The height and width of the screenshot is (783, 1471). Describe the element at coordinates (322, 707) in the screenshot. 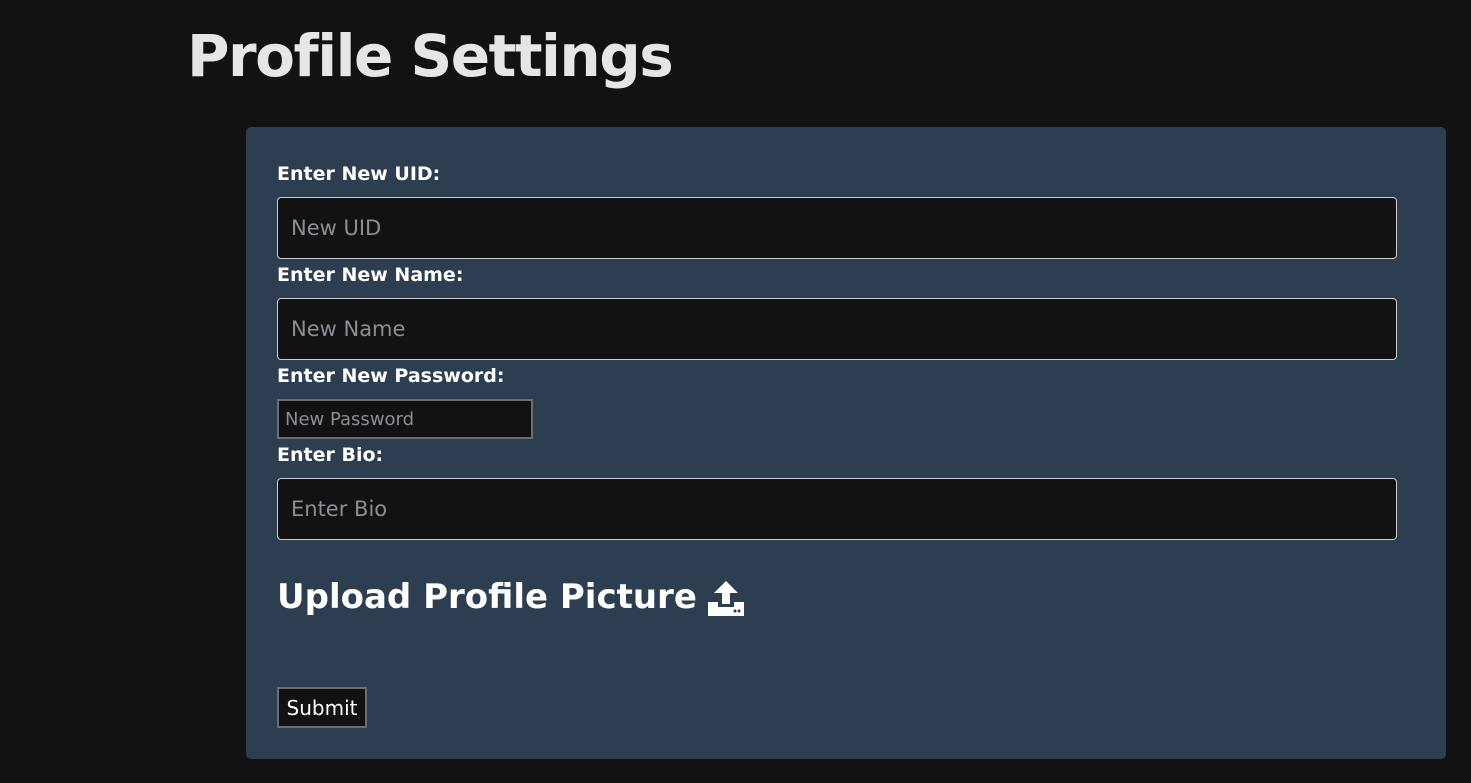

I see `submit-button: Submit` at that location.